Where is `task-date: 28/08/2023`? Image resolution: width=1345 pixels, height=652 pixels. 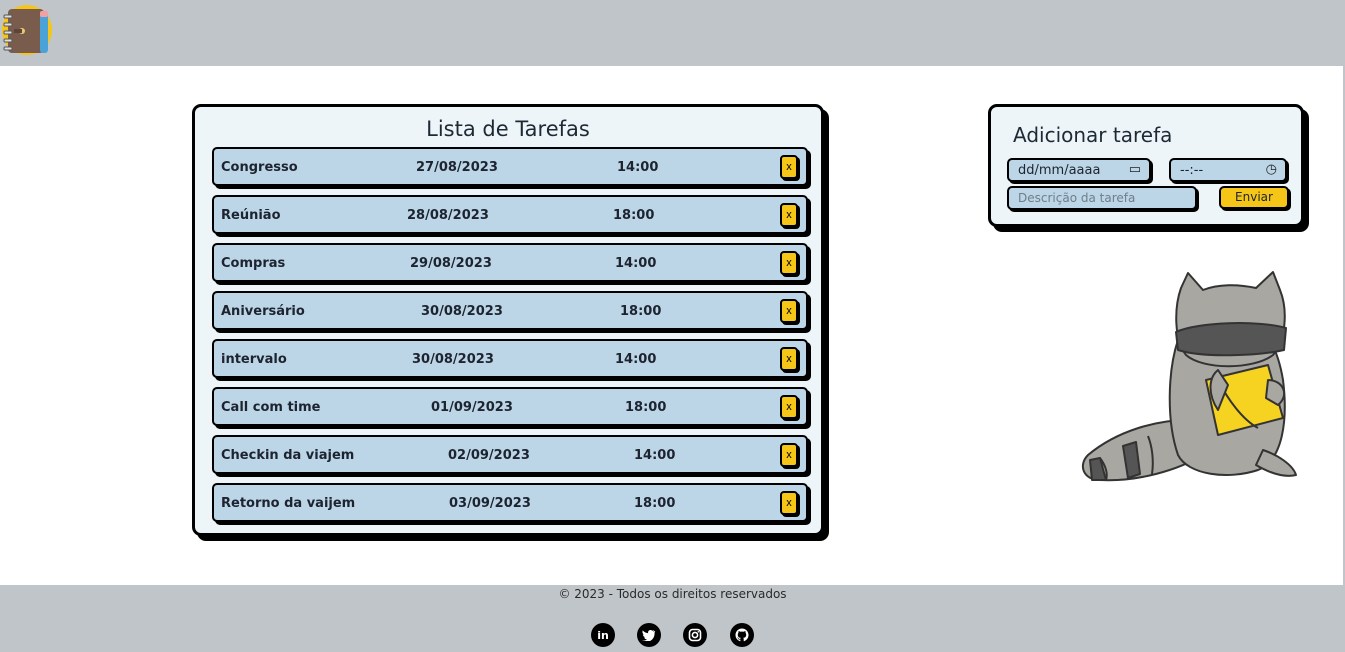
task-date: 28/08/2023 is located at coordinates (448, 215).